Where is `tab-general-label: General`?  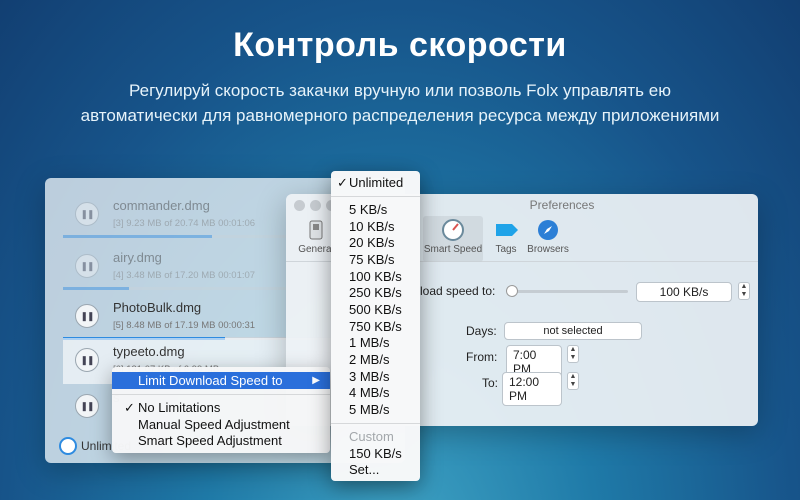
tab-general-label: General is located at coordinates (316, 249).